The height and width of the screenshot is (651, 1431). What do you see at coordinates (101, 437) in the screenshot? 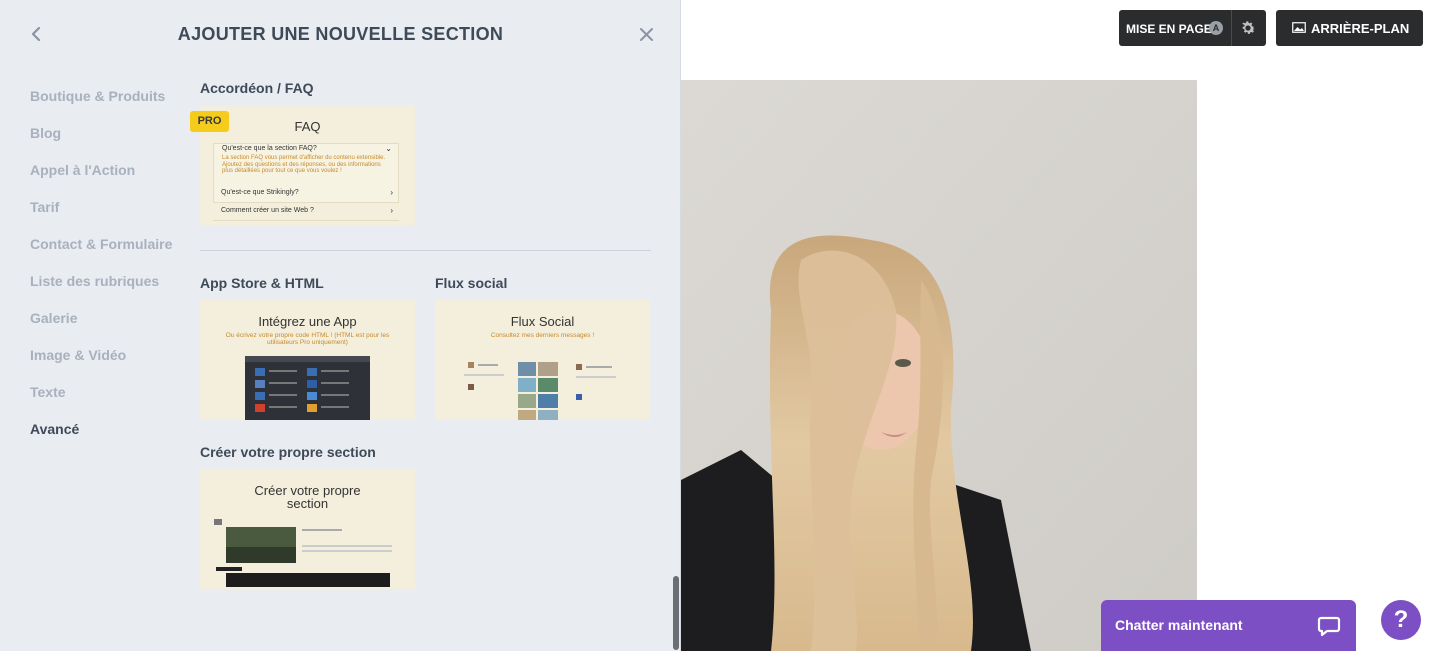
I see `nav-item-advanced: Avancé` at bounding box center [101, 437].